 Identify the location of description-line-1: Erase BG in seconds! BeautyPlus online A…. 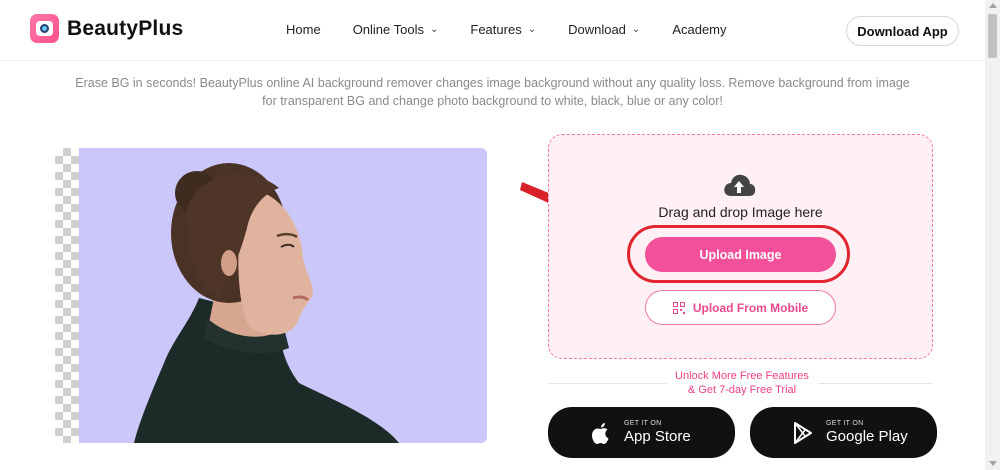
(492, 83).